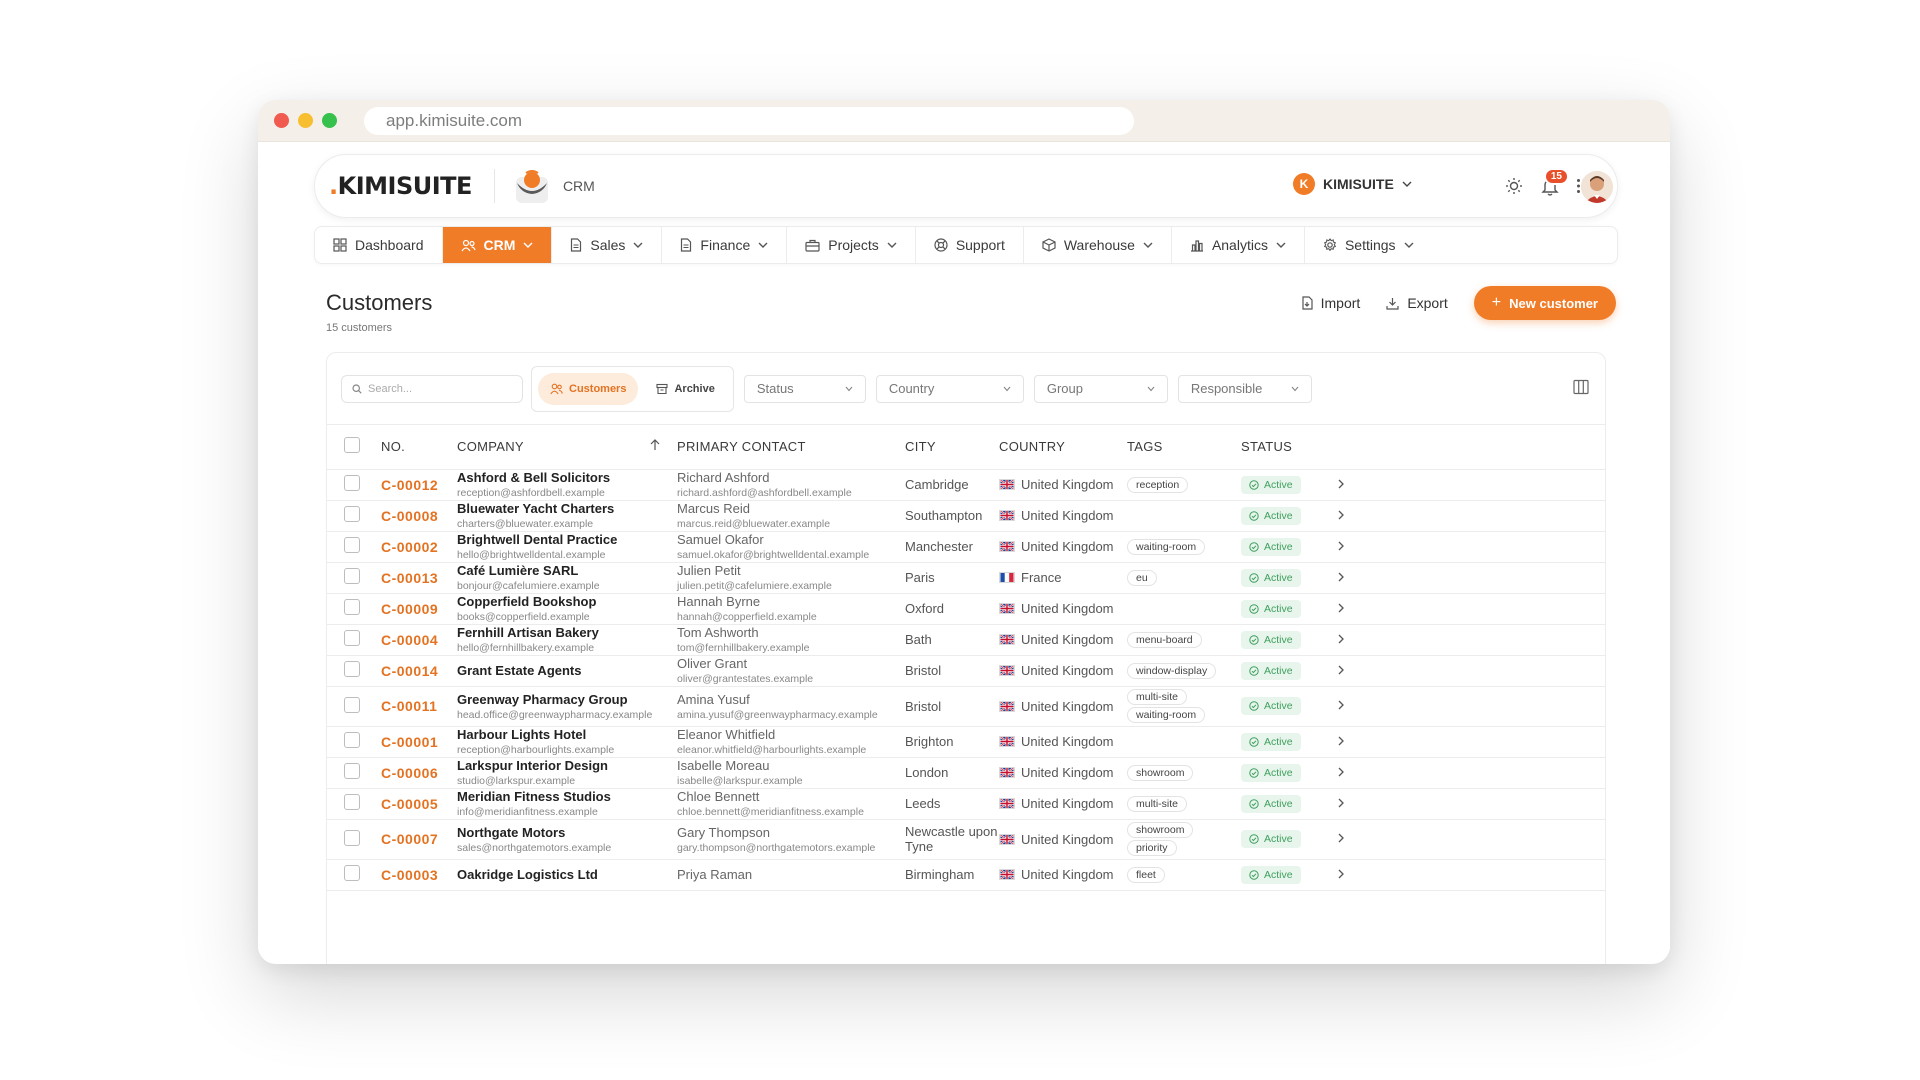 This screenshot has width=1920, height=1080. Describe the element at coordinates (725, 245) in the screenshot. I see `nav-item-finance: Finance` at that location.